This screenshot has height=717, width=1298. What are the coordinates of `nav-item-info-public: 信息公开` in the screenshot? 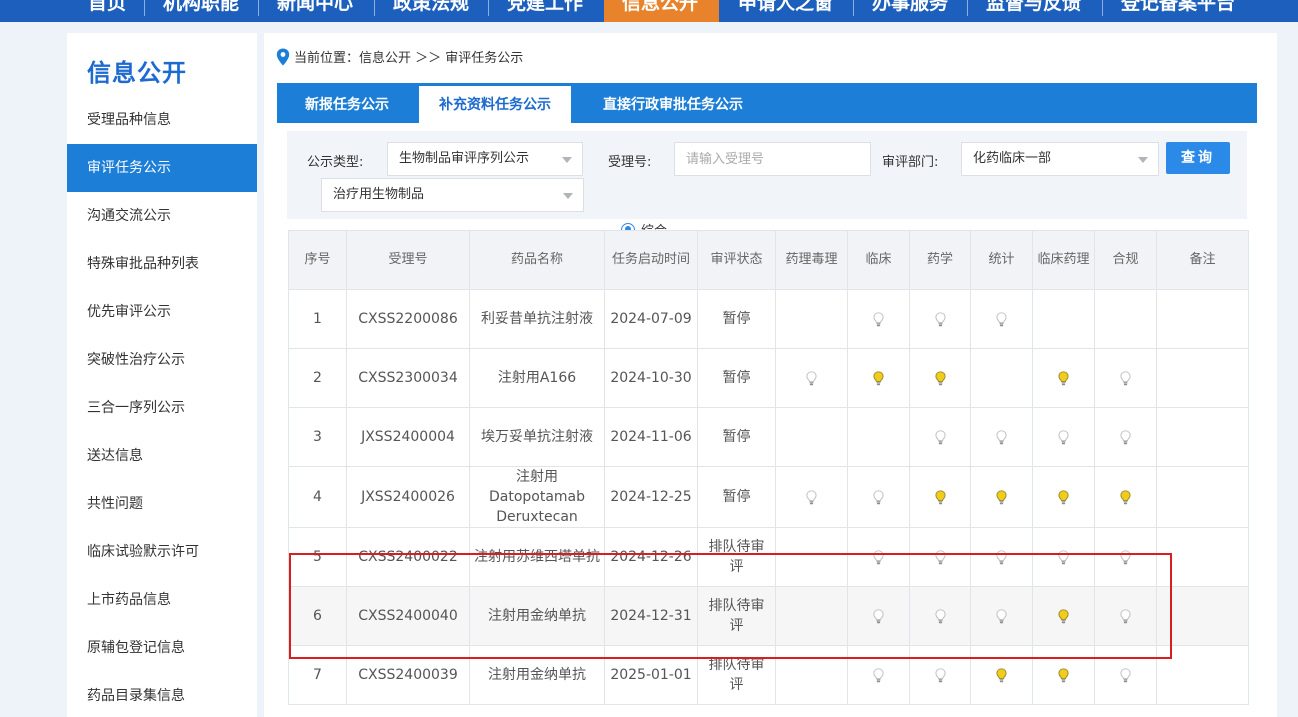 It's located at (661, 11).